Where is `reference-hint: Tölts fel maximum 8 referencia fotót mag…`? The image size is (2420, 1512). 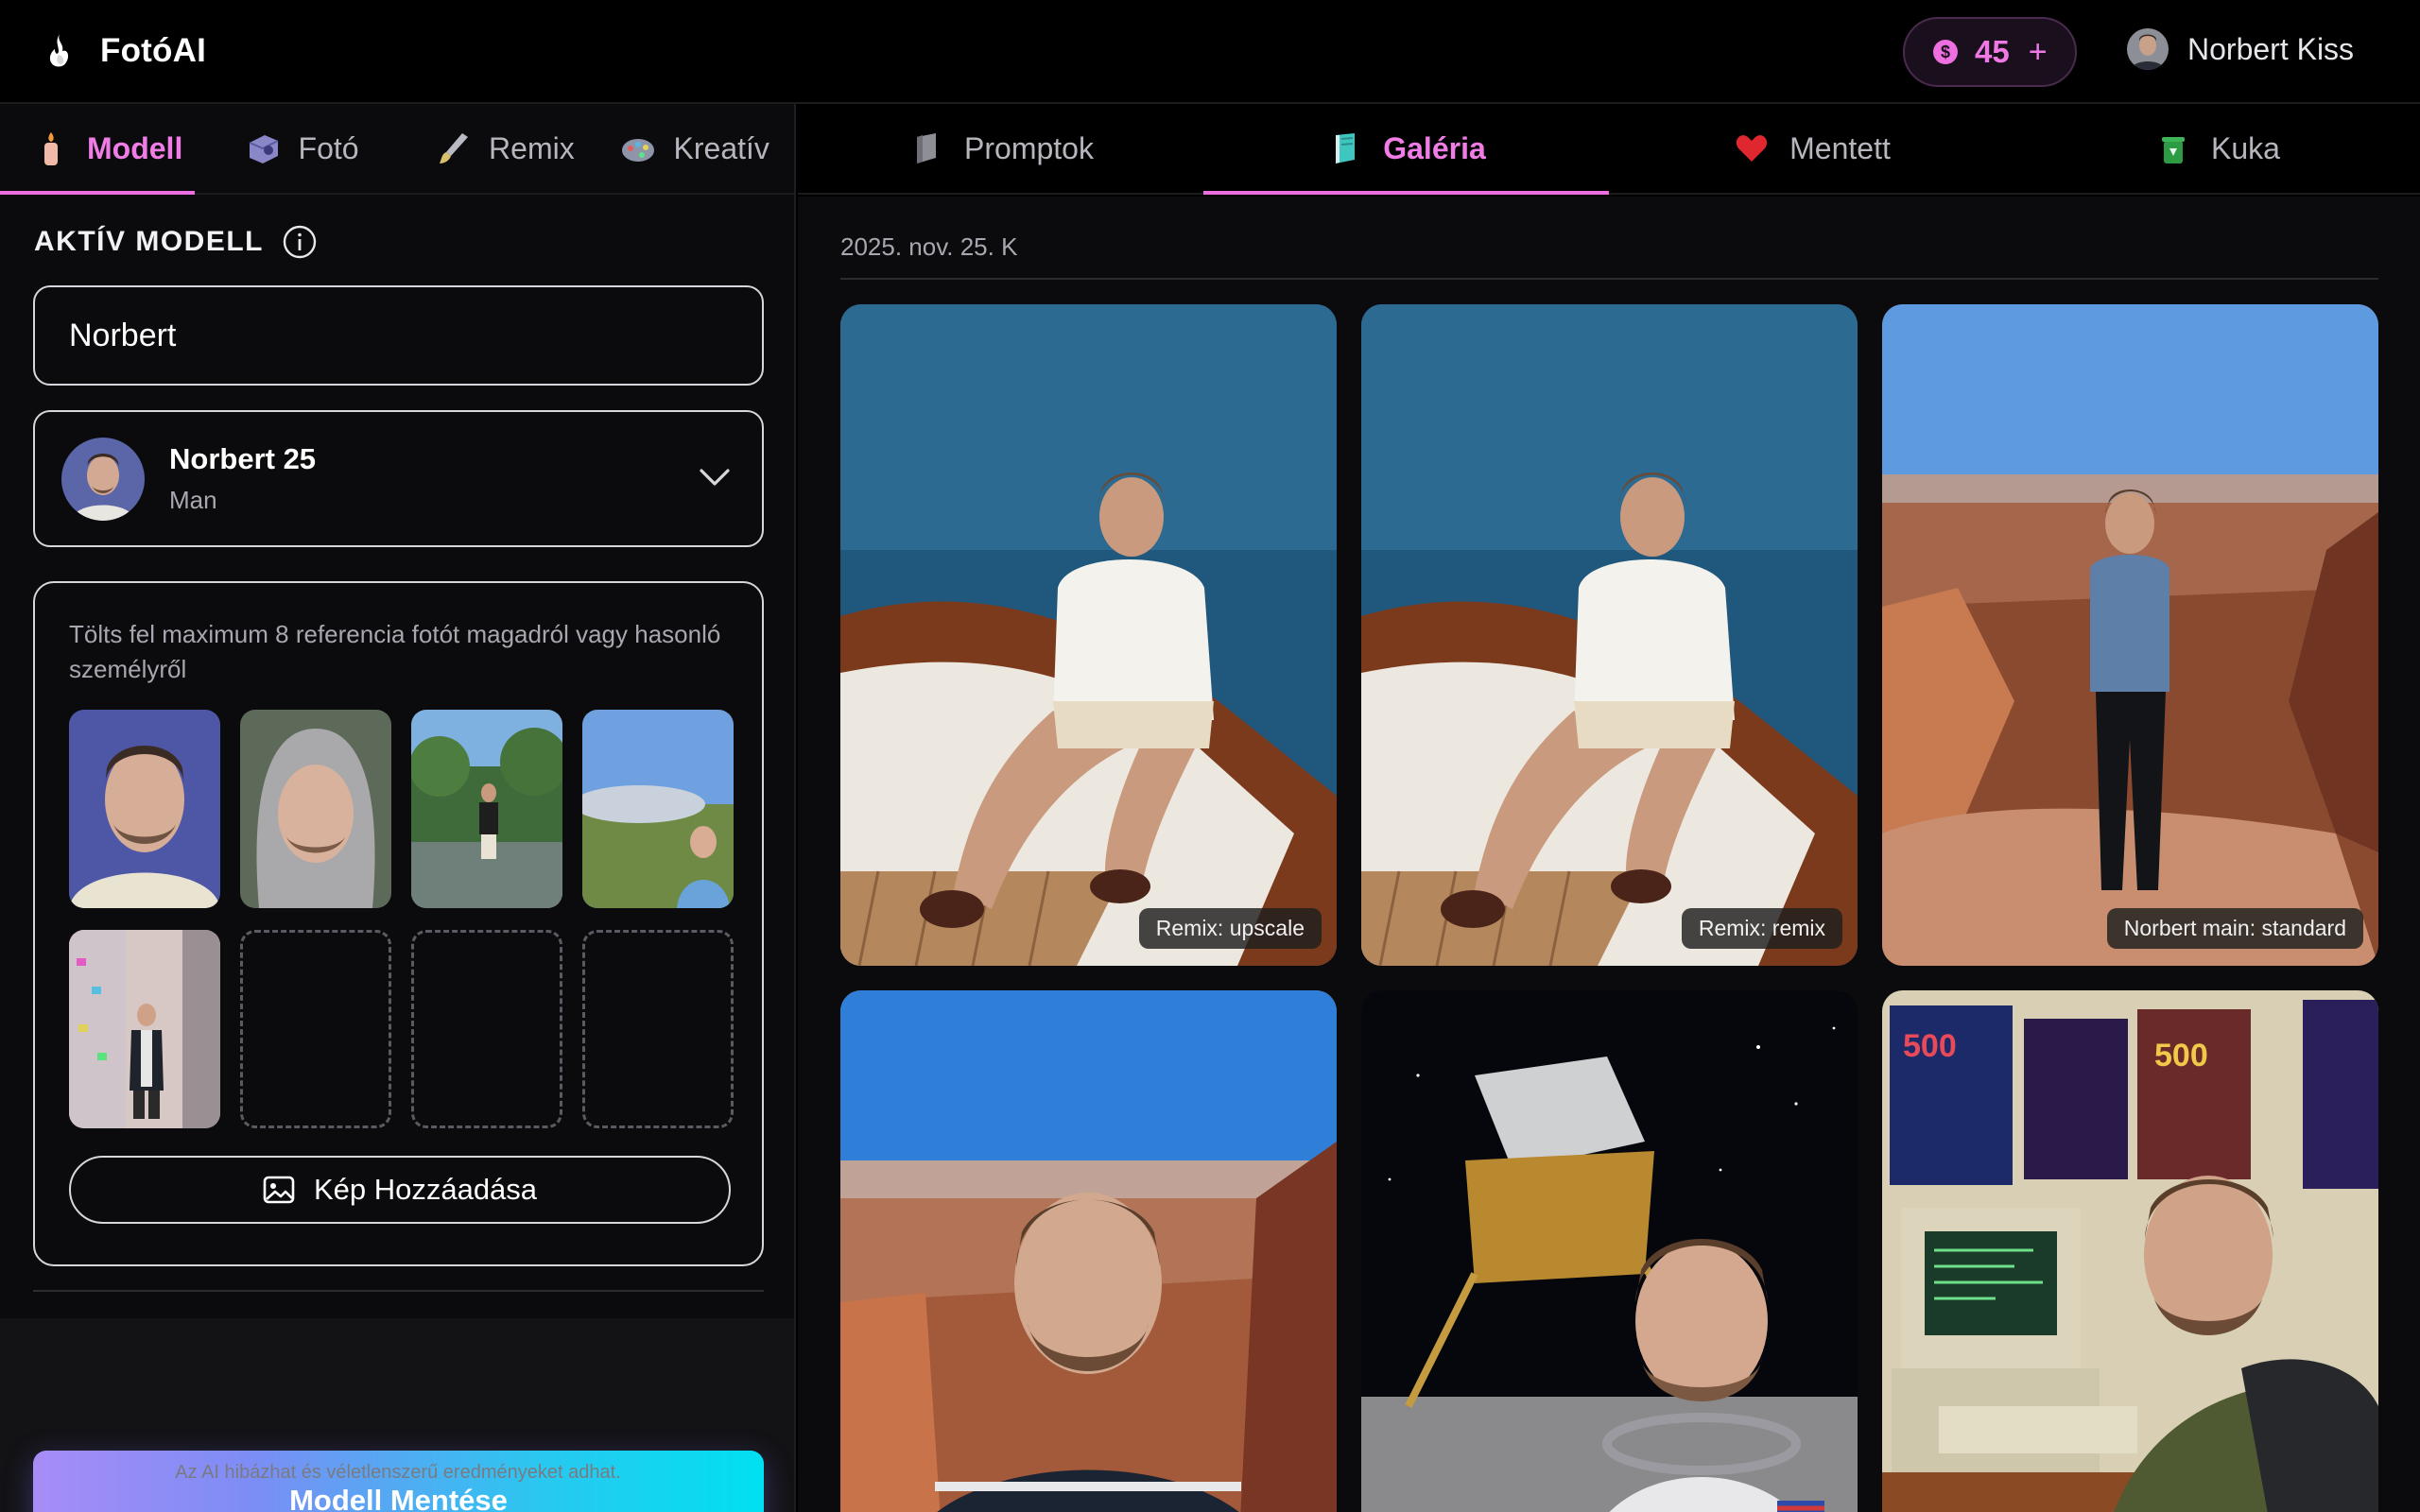
reference-hint: Tölts fel maximum 8 referencia fotót mag… is located at coordinates (395, 651).